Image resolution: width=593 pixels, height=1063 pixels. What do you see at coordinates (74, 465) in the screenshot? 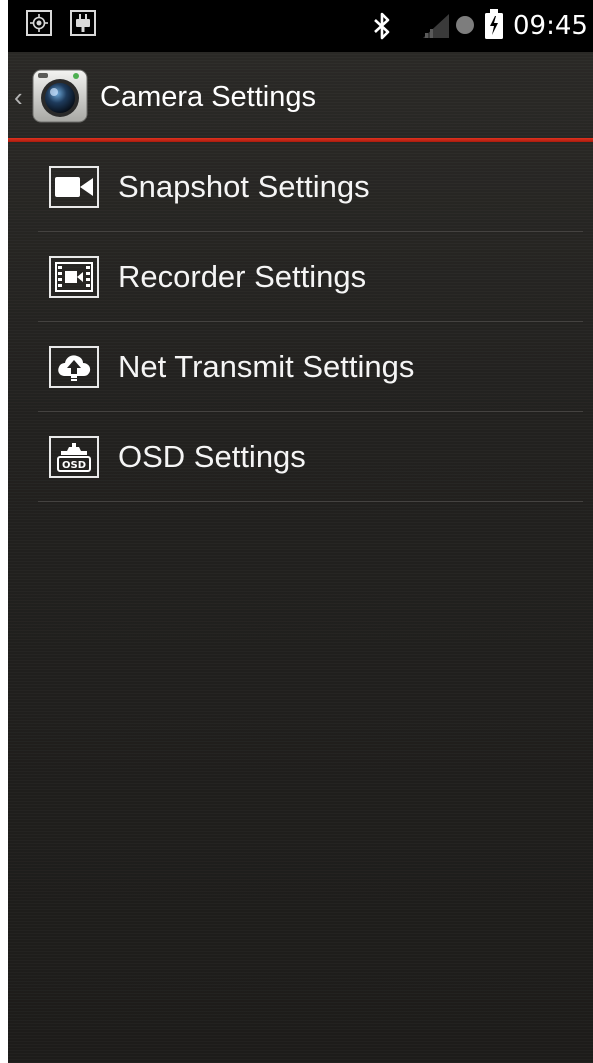
I see `osd-icon-text: OSD` at bounding box center [74, 465].